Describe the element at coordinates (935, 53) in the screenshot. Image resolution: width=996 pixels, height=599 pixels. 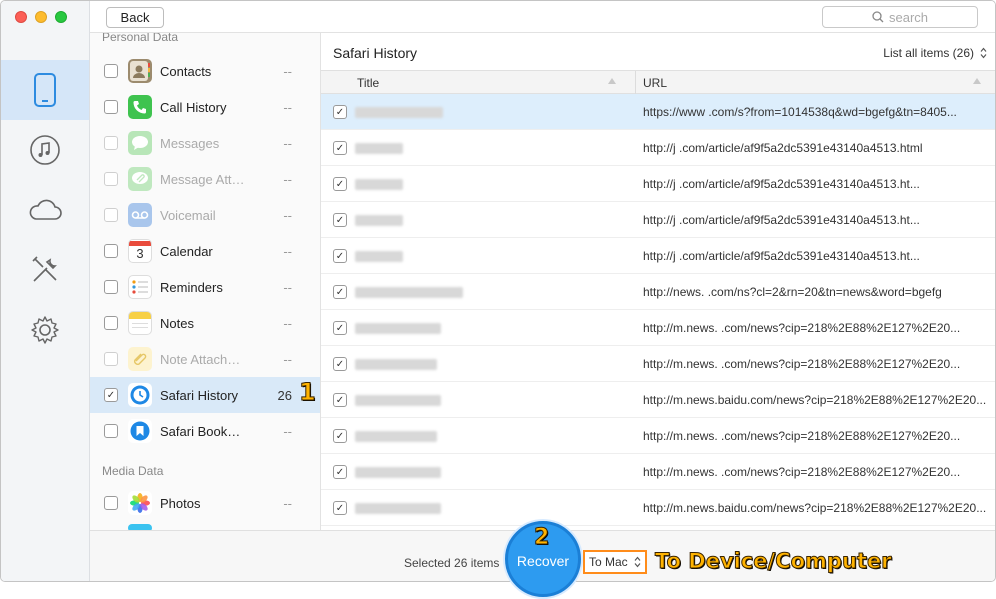
I see `list-filter-dropdown: List all items (26)` at that location.